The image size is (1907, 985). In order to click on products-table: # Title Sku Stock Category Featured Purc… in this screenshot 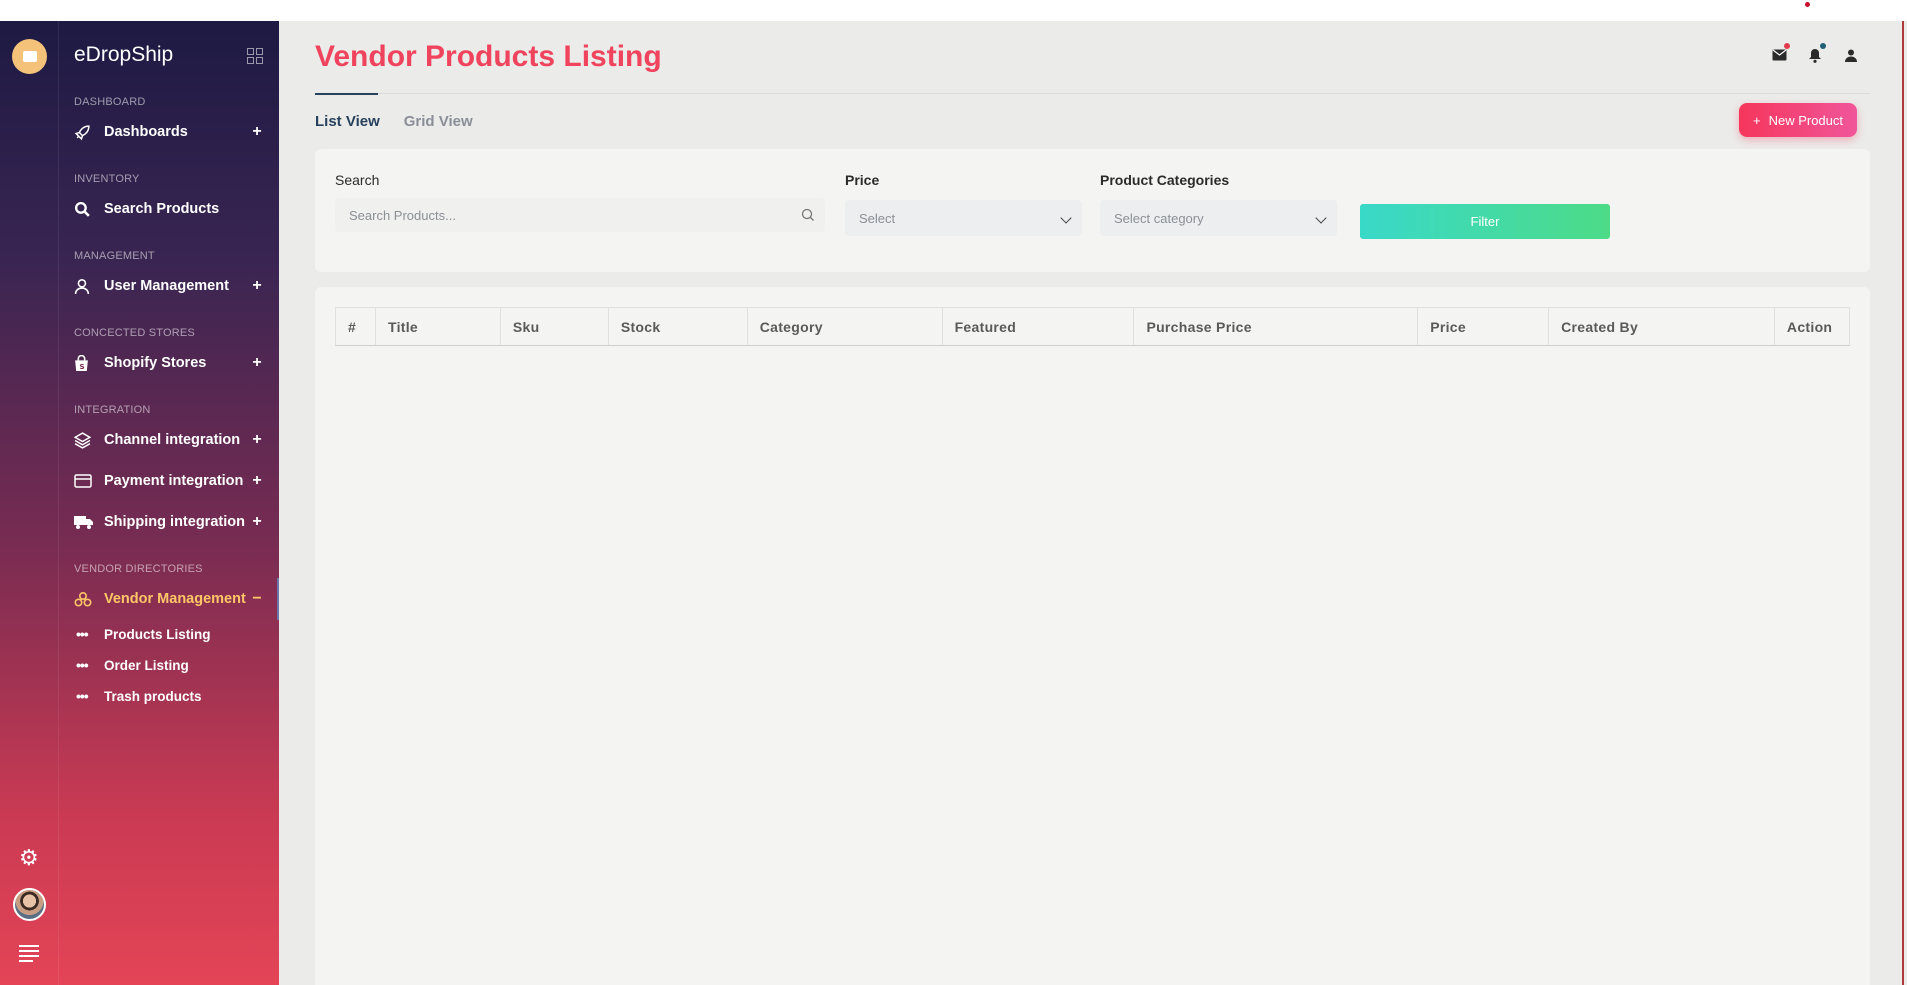, I will do `click(1093, 326)`.